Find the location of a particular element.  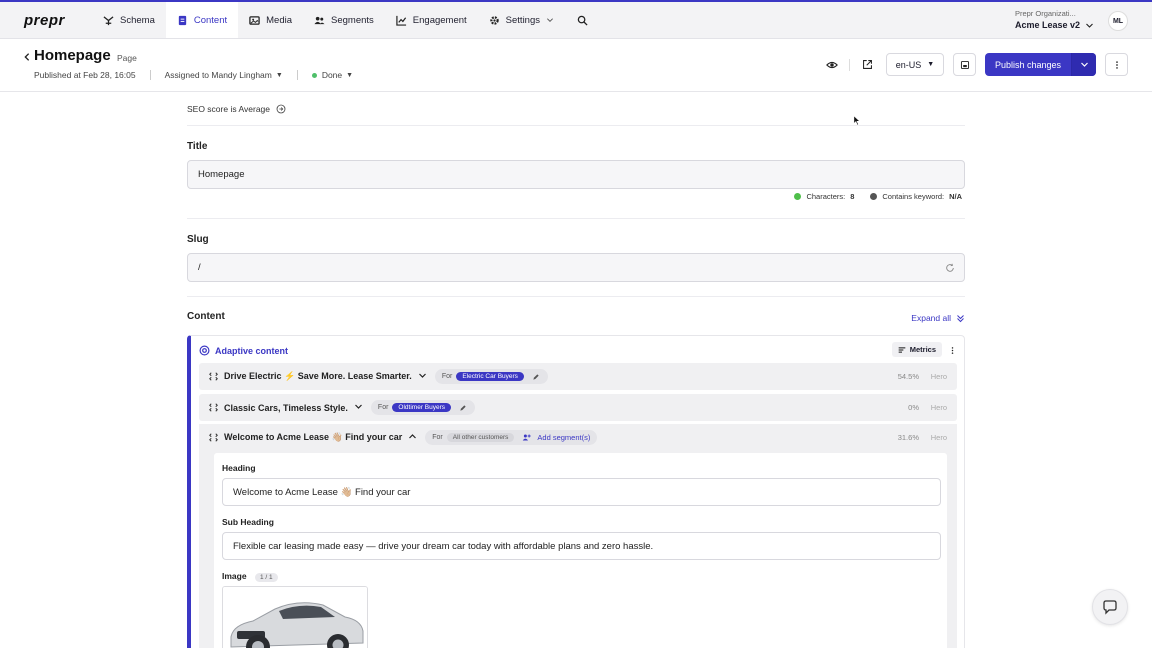

expand-all-button: Expand all is located at coordinates (938, 318).